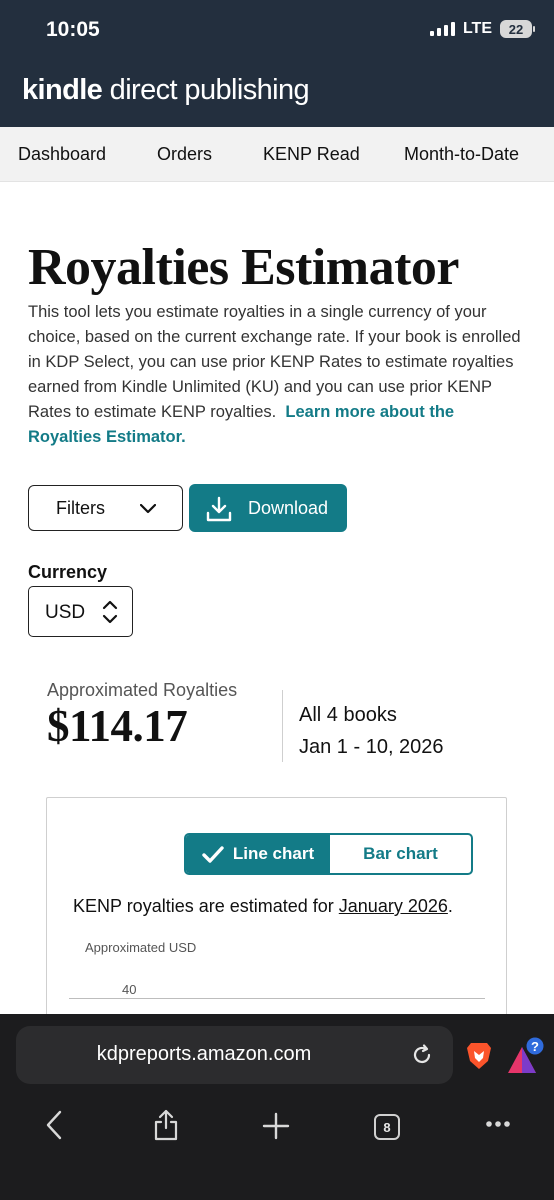  I want to click on logo-kindle-text: kindle, so click(62, 90).